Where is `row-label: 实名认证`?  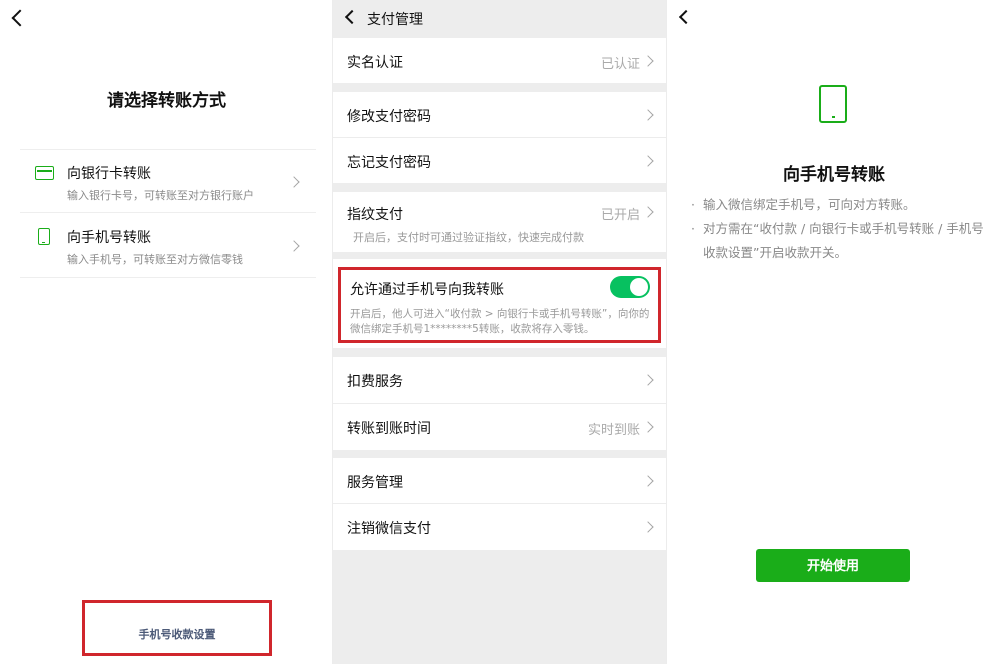
row-label: 实名认证 is located at coordinates (375, 63).